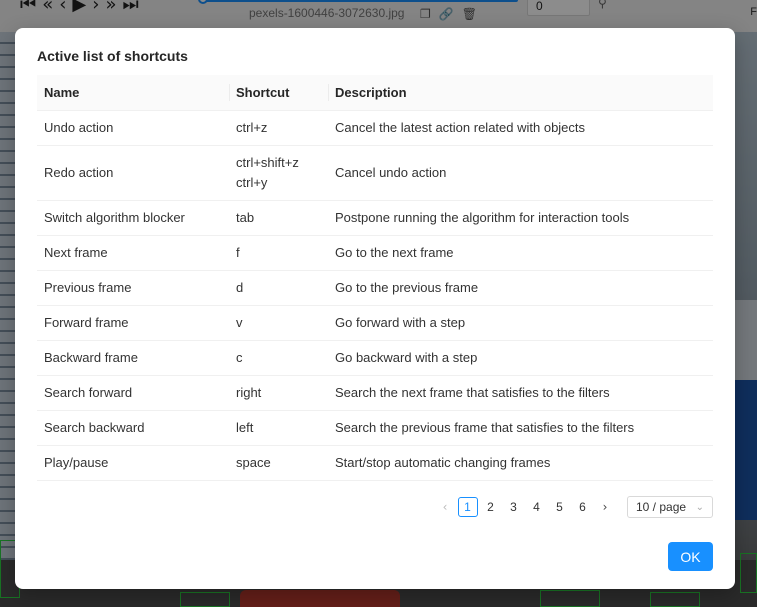 Image resolution: width=757 pixels, height=607 pixels. Describe the element at coordinates (605, 507) in the screenshot. I see `chevron-right-icon: ›` at that location.